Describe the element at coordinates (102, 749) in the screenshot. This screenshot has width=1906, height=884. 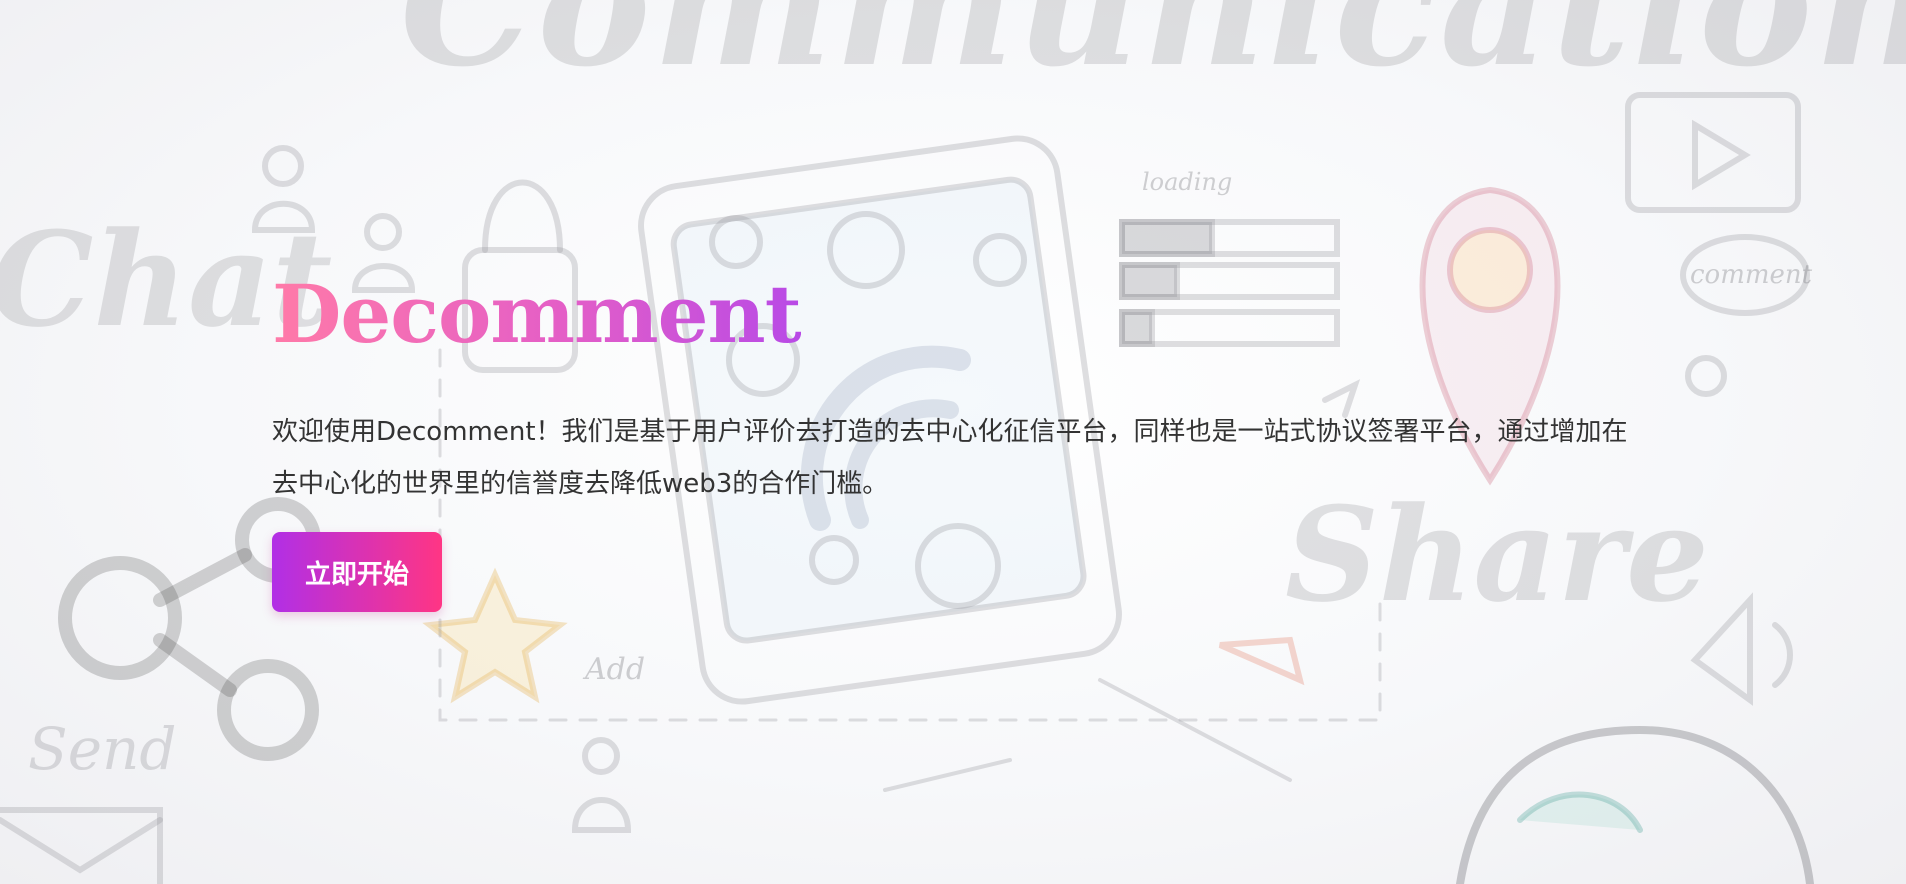
I see `background-word-send: Send` at that location.